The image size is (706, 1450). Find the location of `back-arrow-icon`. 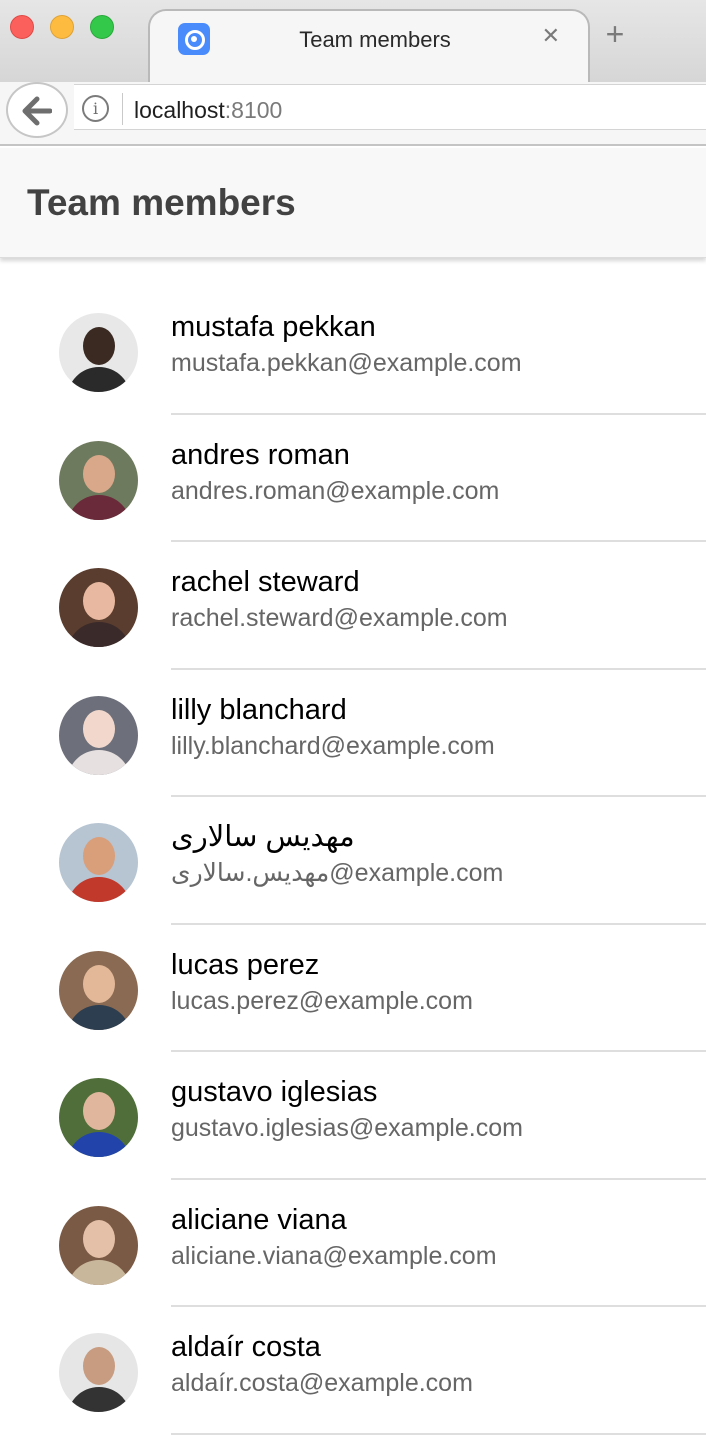

back-arrow-icon is located at coordinates (37, 111).